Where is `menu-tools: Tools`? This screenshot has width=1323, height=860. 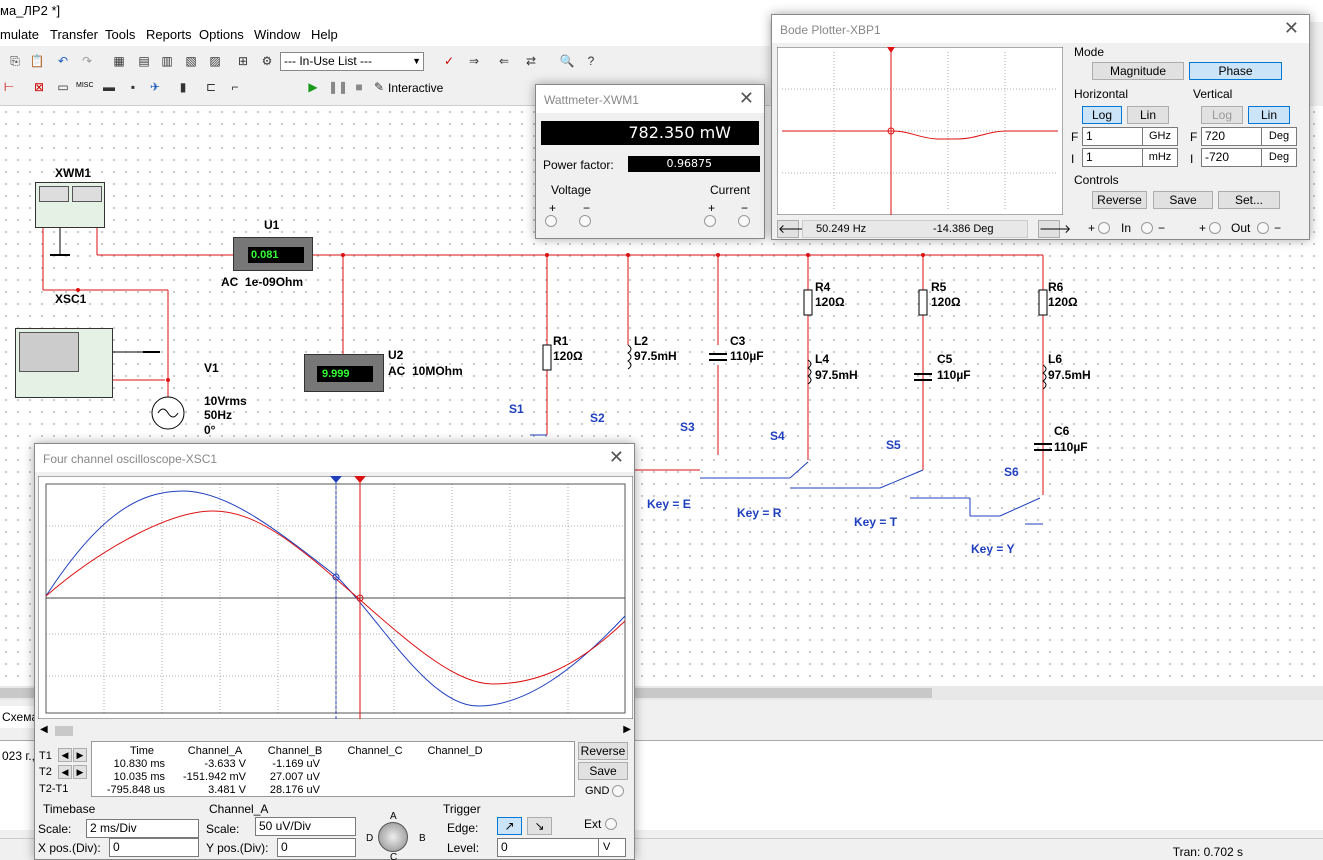
menu-tools: Tools is located at coordinates (120, 34).